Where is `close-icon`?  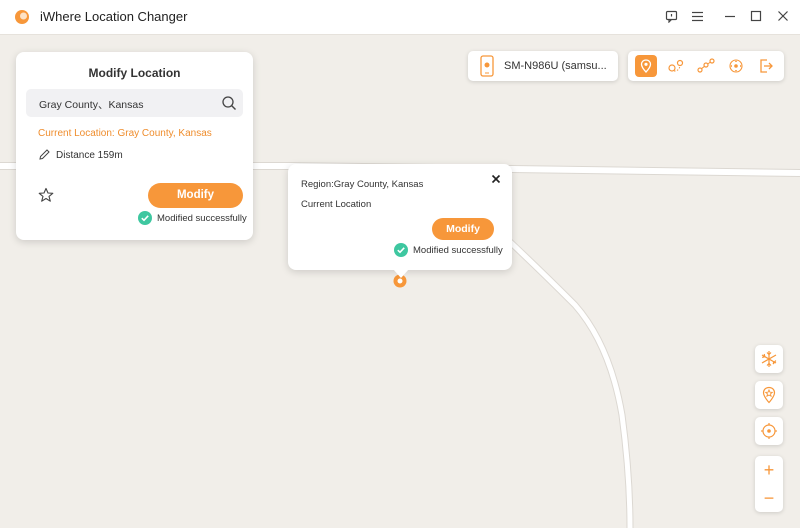
close-icon is located at coordinates (783, 16).